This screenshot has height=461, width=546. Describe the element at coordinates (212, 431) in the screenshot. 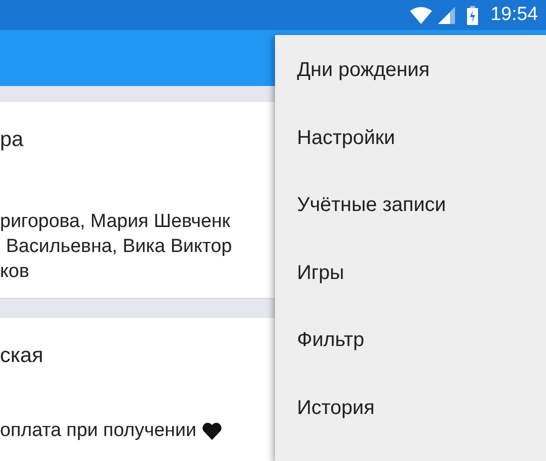

I see `heart-icon` at that location.